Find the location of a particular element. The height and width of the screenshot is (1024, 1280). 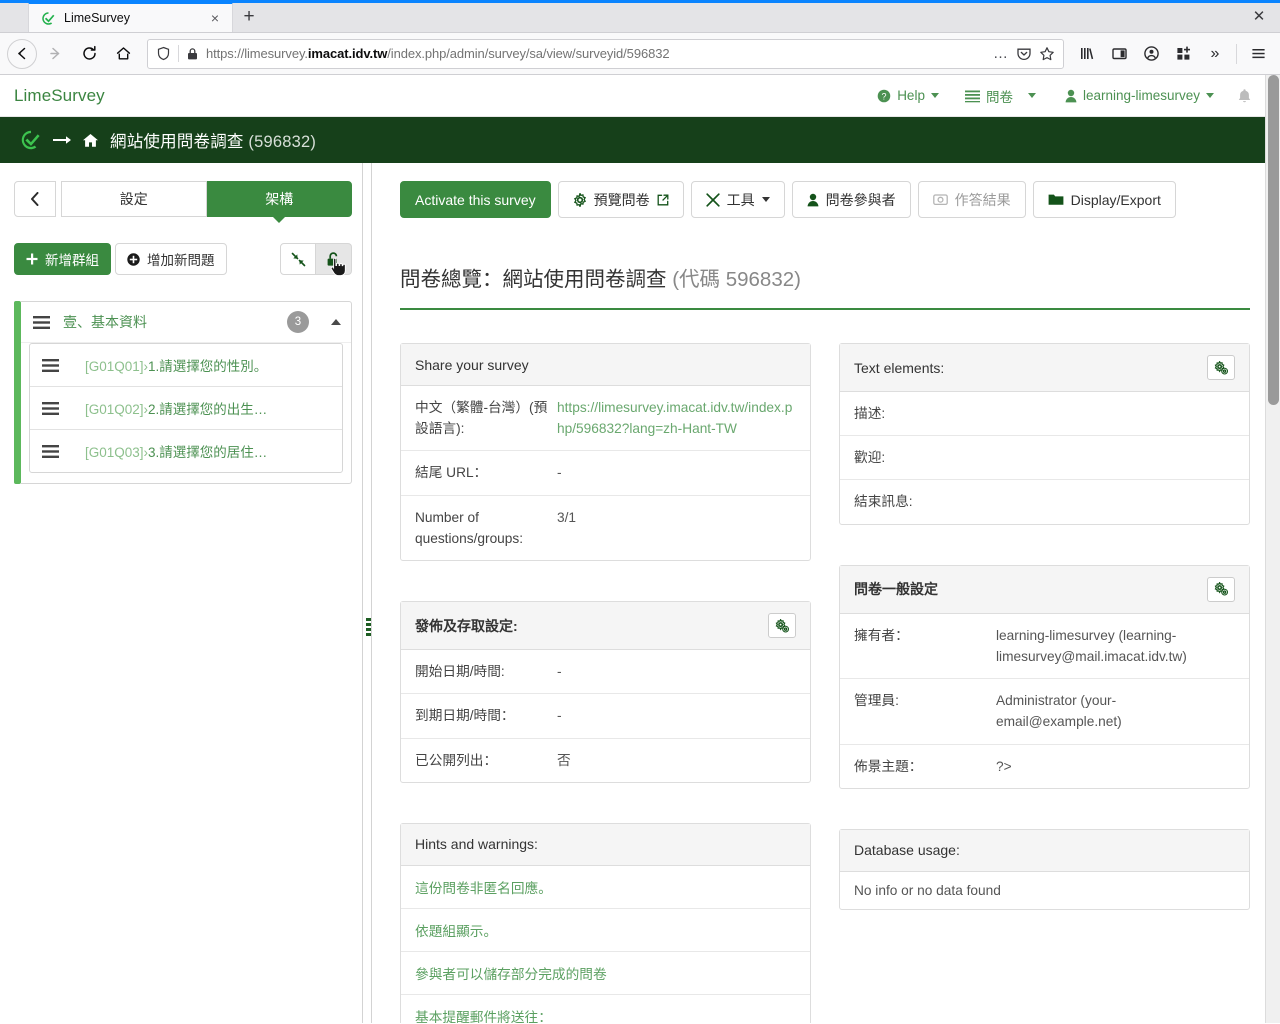

survey-name: 網站使用問卷調查 is located at coordinates (177, 142).